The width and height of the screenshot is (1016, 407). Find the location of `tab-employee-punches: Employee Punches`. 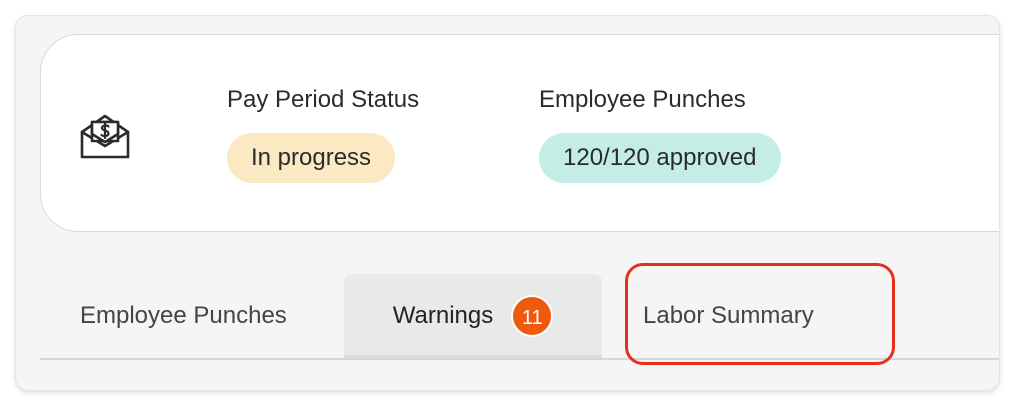

tab-employee-punches: Employee Punches is located at coordinates (183, 316).